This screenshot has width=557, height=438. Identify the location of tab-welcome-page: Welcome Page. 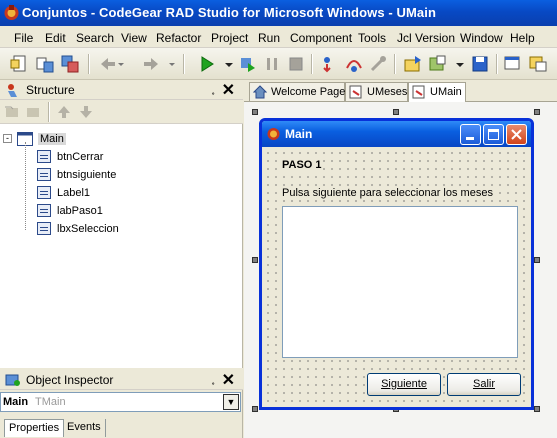
(297, 91).